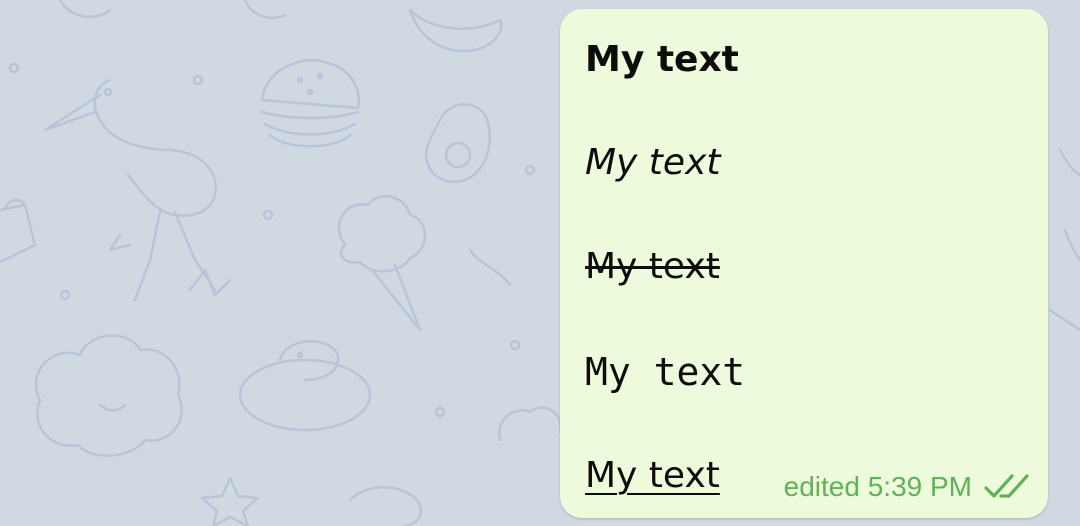  I want to click on message-status: edited 5:39 PM, so click(907, 487).